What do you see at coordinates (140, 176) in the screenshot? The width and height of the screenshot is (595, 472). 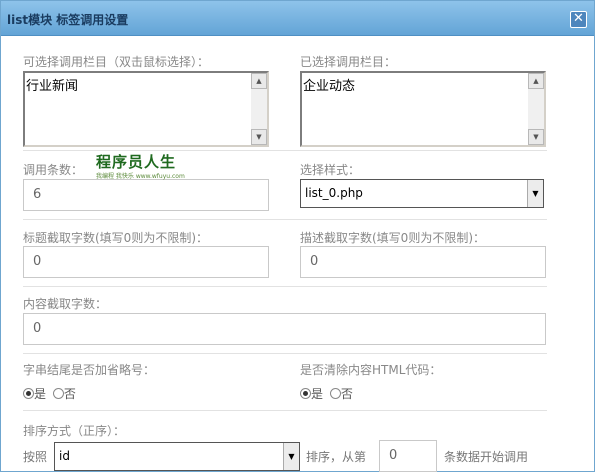 I see `watermark-subtext: 我编程 我快乐 www.wfuyu.com` at bounding box center [140, 176].